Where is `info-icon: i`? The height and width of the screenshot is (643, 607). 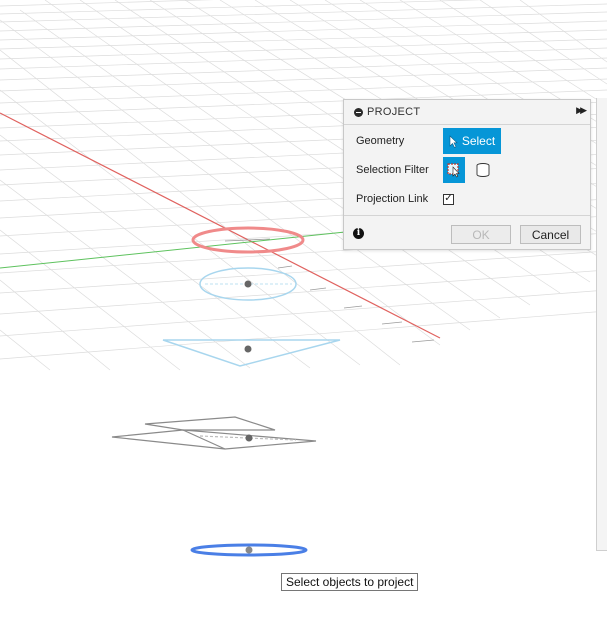 info-icon: i is located at coordinates (358, 233).